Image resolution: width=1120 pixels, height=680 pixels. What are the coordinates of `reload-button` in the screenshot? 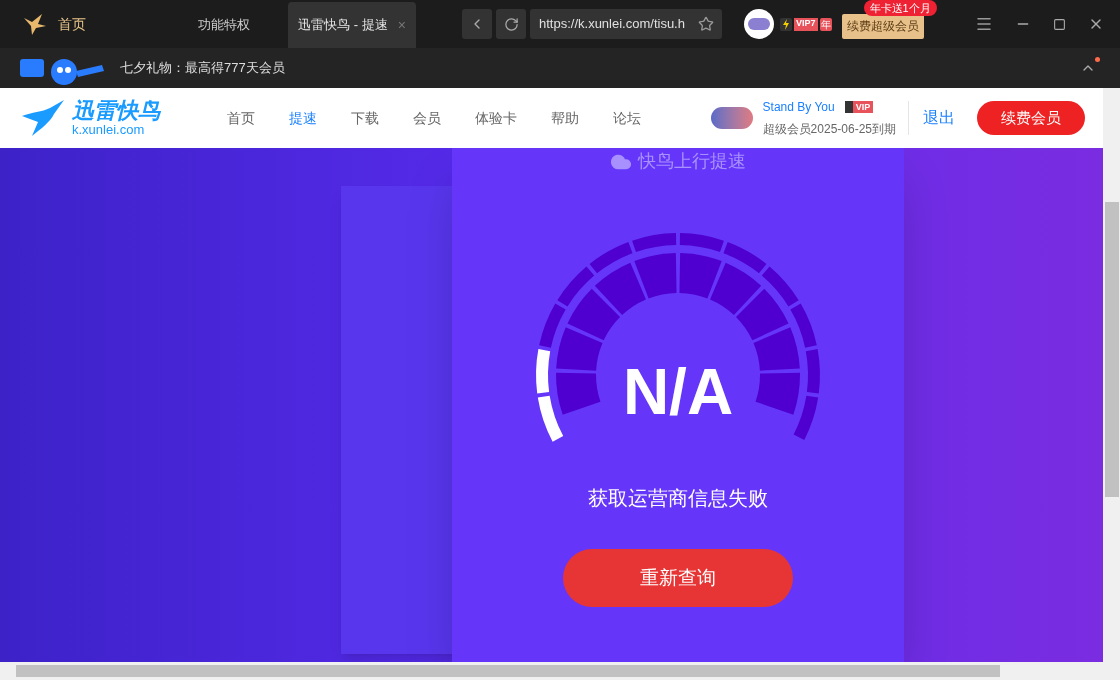 It's located at (511, 24).